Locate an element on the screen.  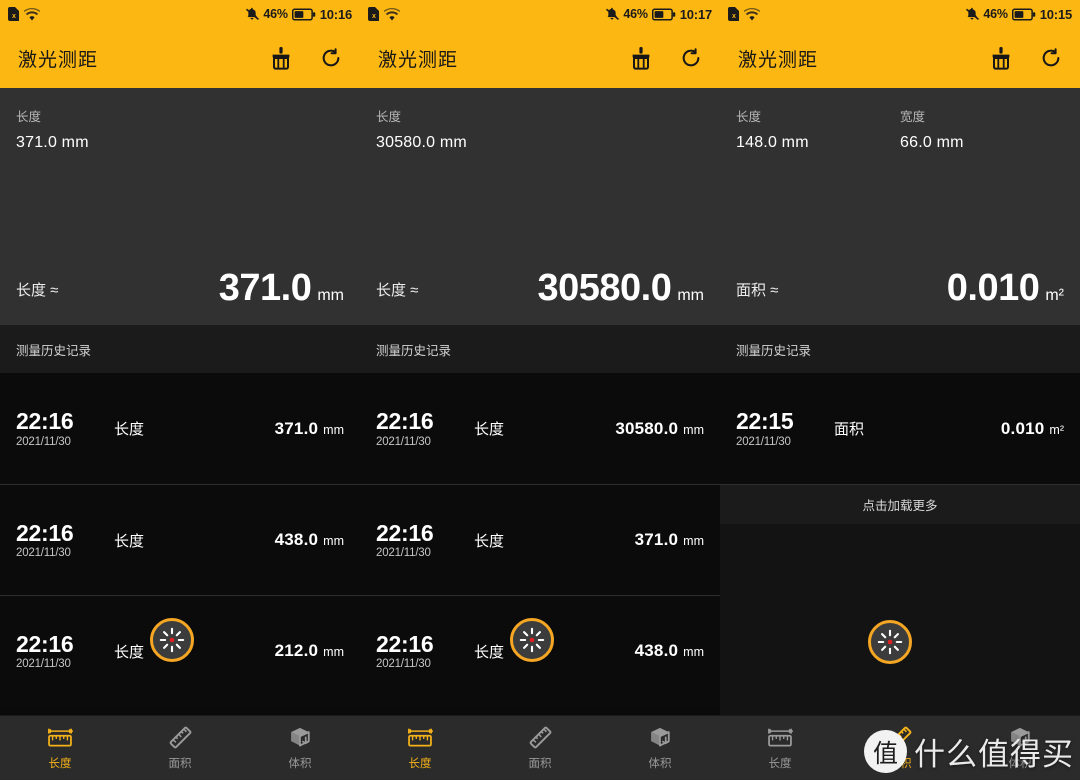
result-row: 长度 ≈ 371.0 mm is located at coordinates (180, 297).